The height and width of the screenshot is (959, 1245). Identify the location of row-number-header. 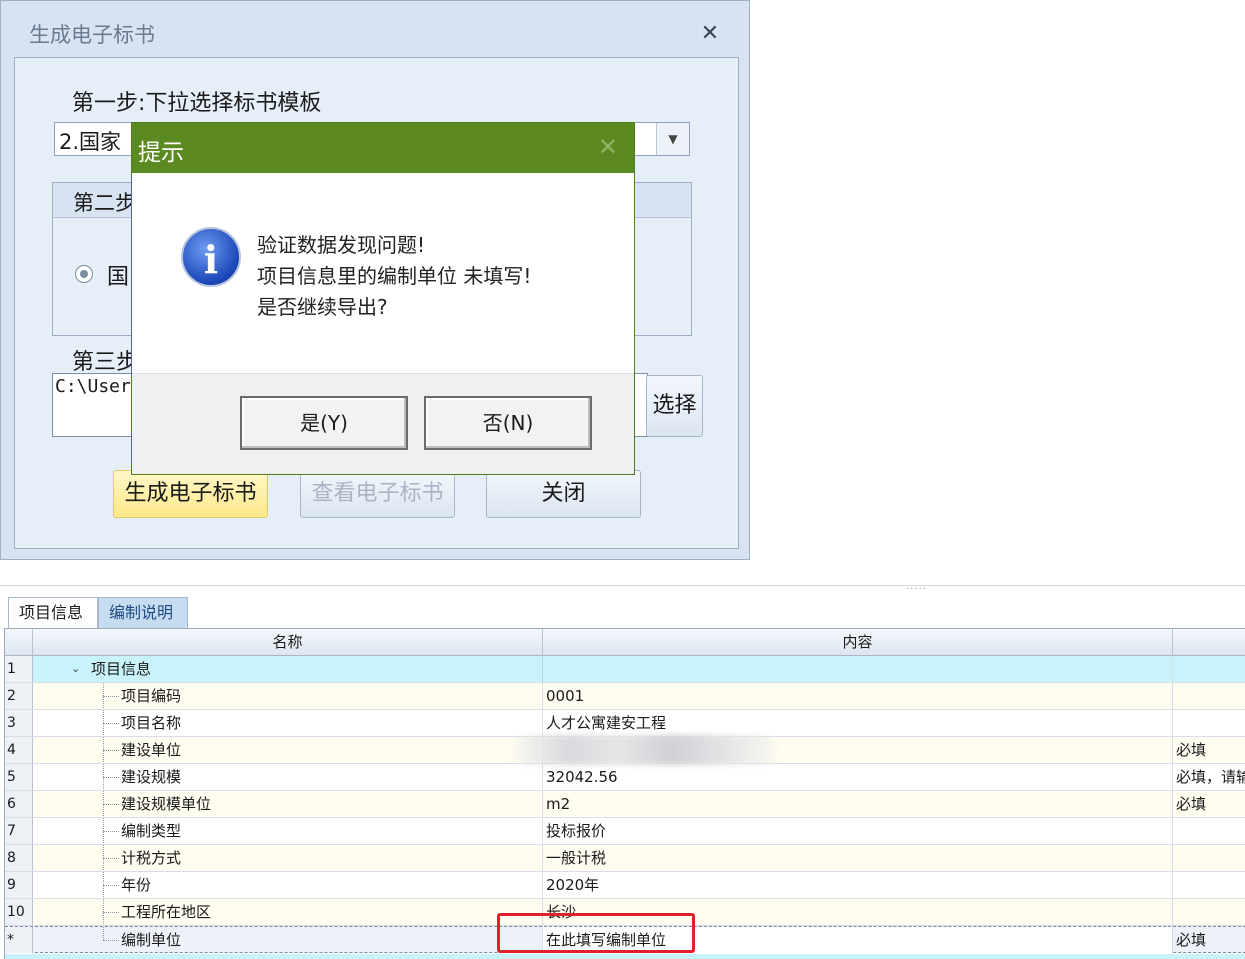
(19, 642).